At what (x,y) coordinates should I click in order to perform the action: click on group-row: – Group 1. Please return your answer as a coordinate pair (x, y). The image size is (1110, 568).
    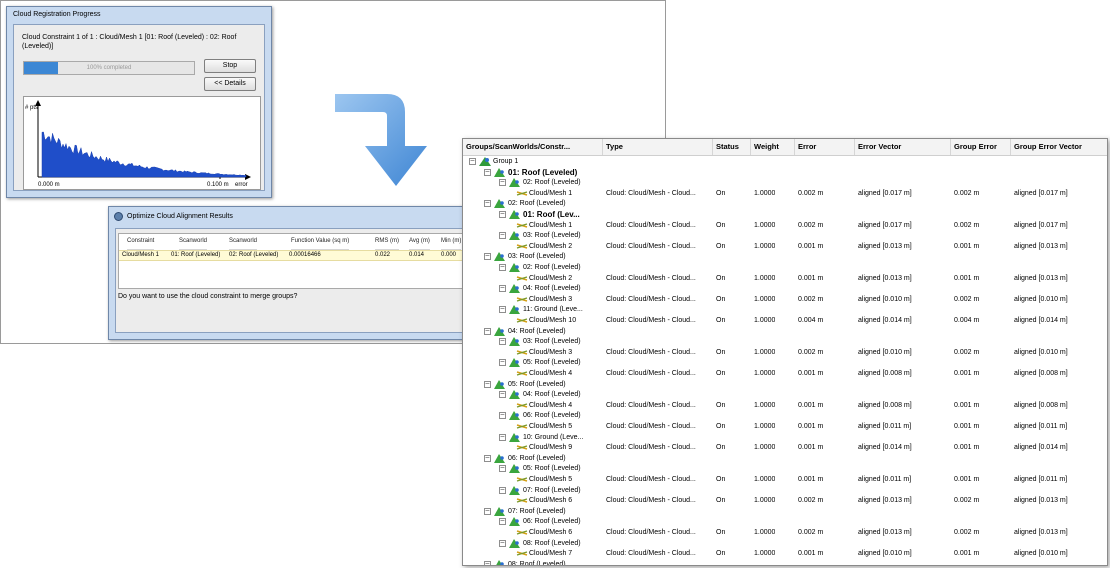
    Looking at the image, I should click on (785, 161).